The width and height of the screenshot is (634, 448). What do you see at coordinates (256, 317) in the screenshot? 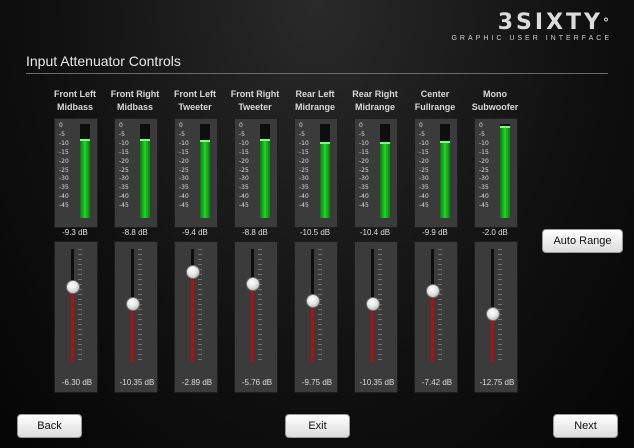
I see `attenuator-fader: -5.76 dB` at bounding box center [256, 317].